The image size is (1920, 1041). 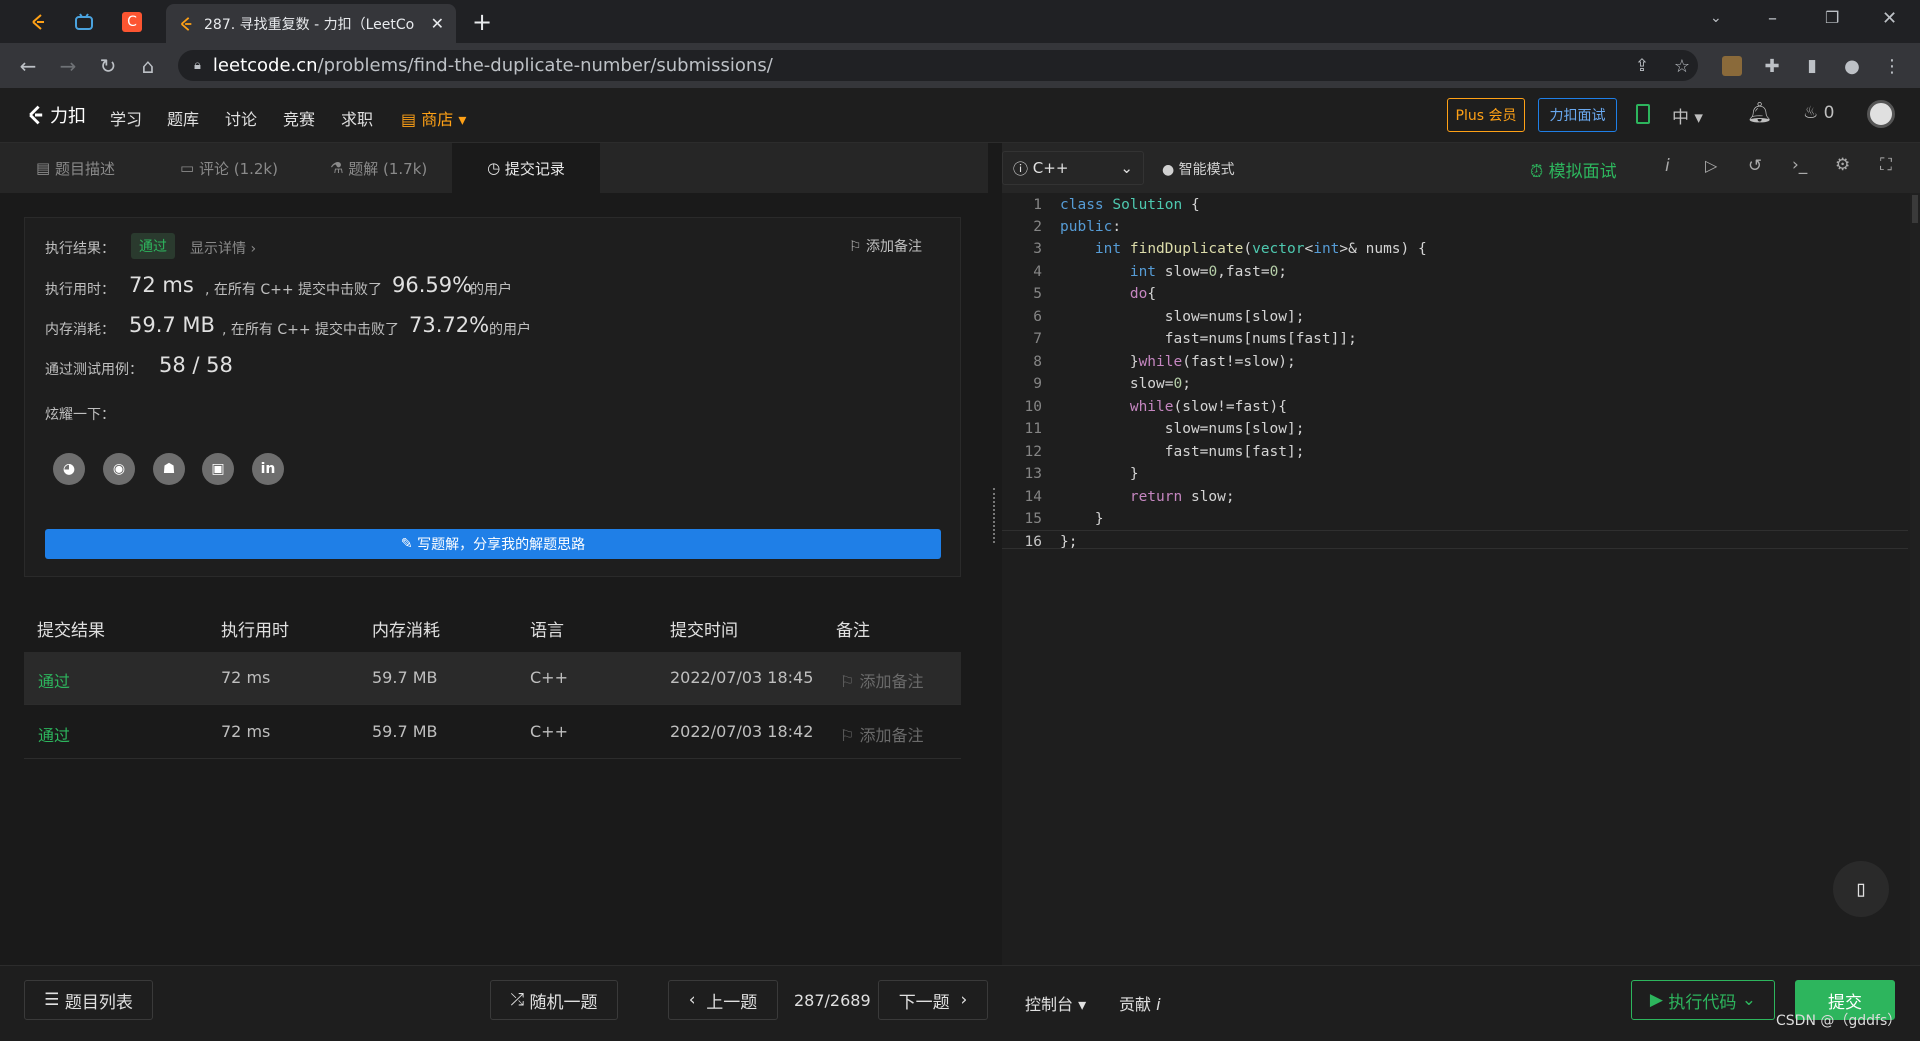 I want to click on extensions-puzzle-icon: ✚, so click(x=1772, y=66).